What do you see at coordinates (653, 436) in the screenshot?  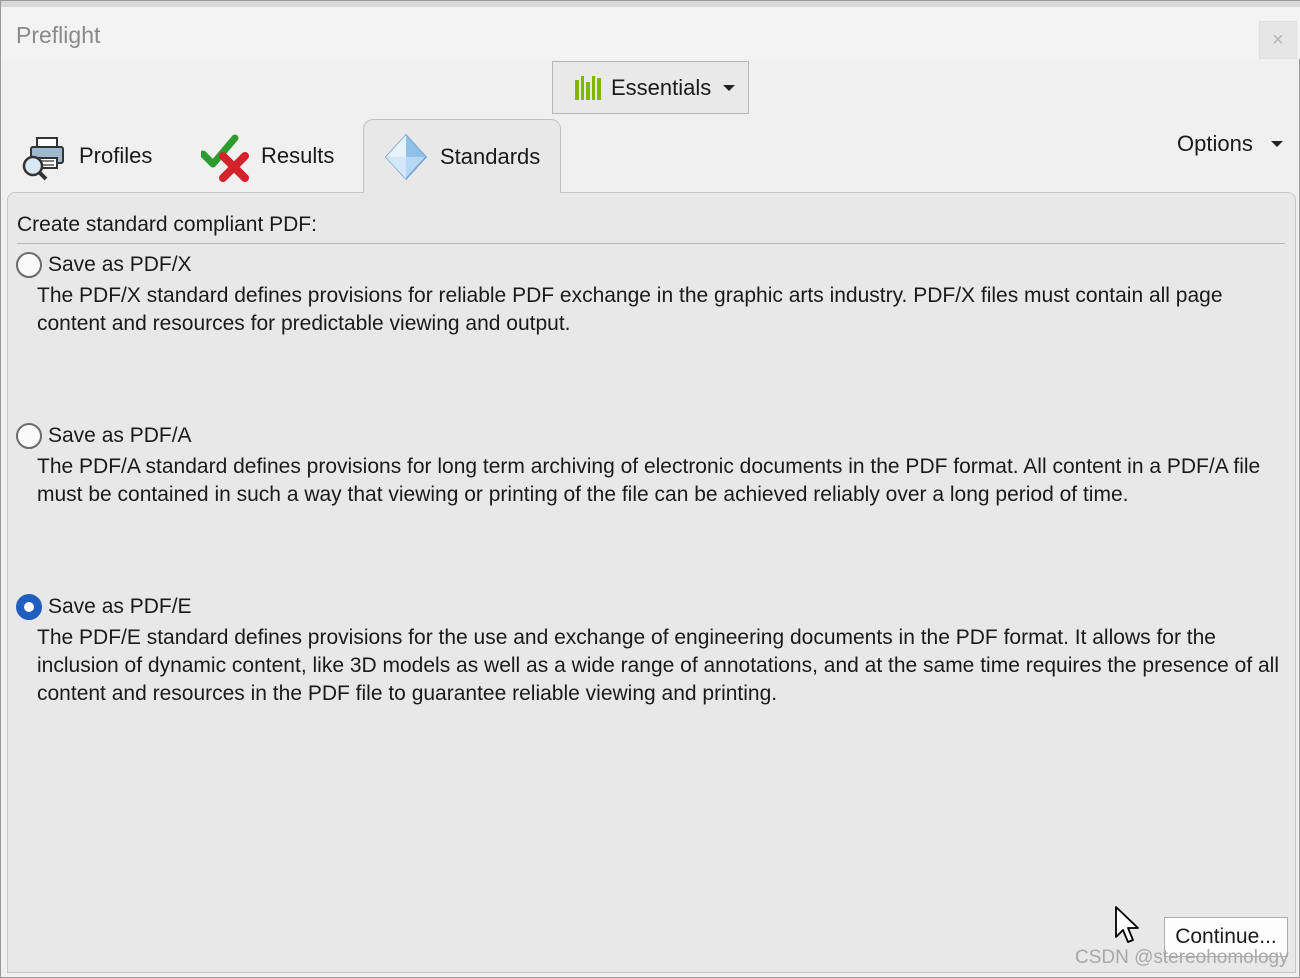 I see `radio-pdfa: Save as PDF/A` at bounding box center [653, 436].